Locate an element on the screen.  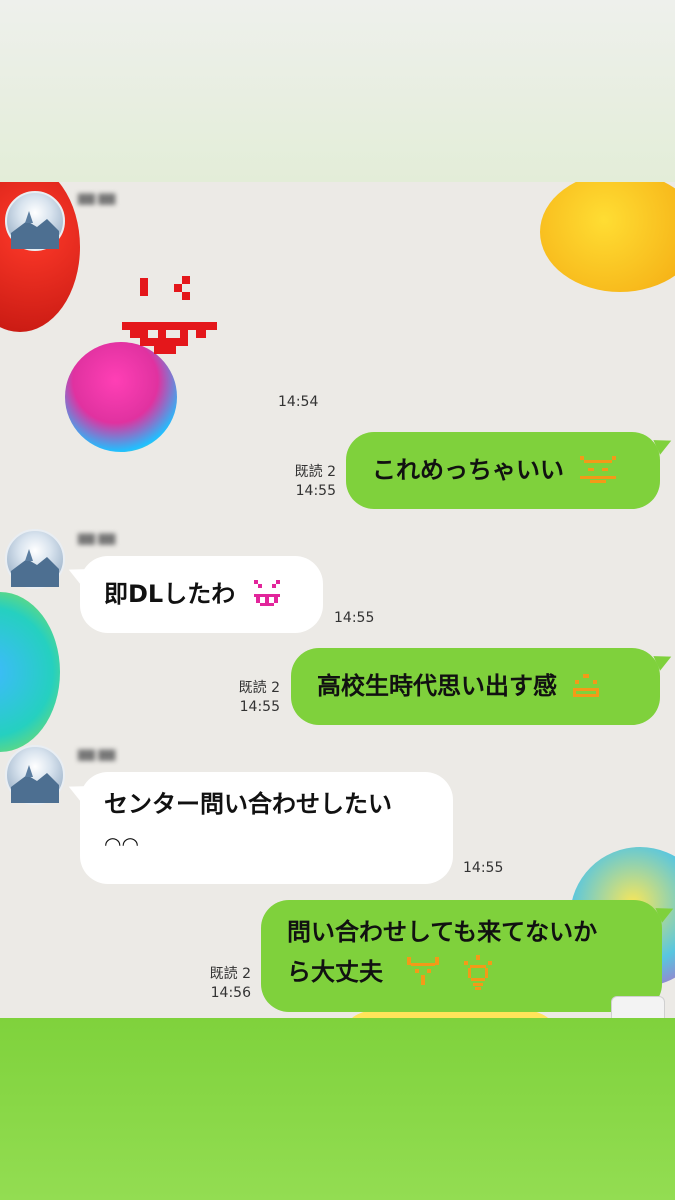
incoming-message: センター問い合わせしたい ◠◠ is located at coordinates (266, 828).